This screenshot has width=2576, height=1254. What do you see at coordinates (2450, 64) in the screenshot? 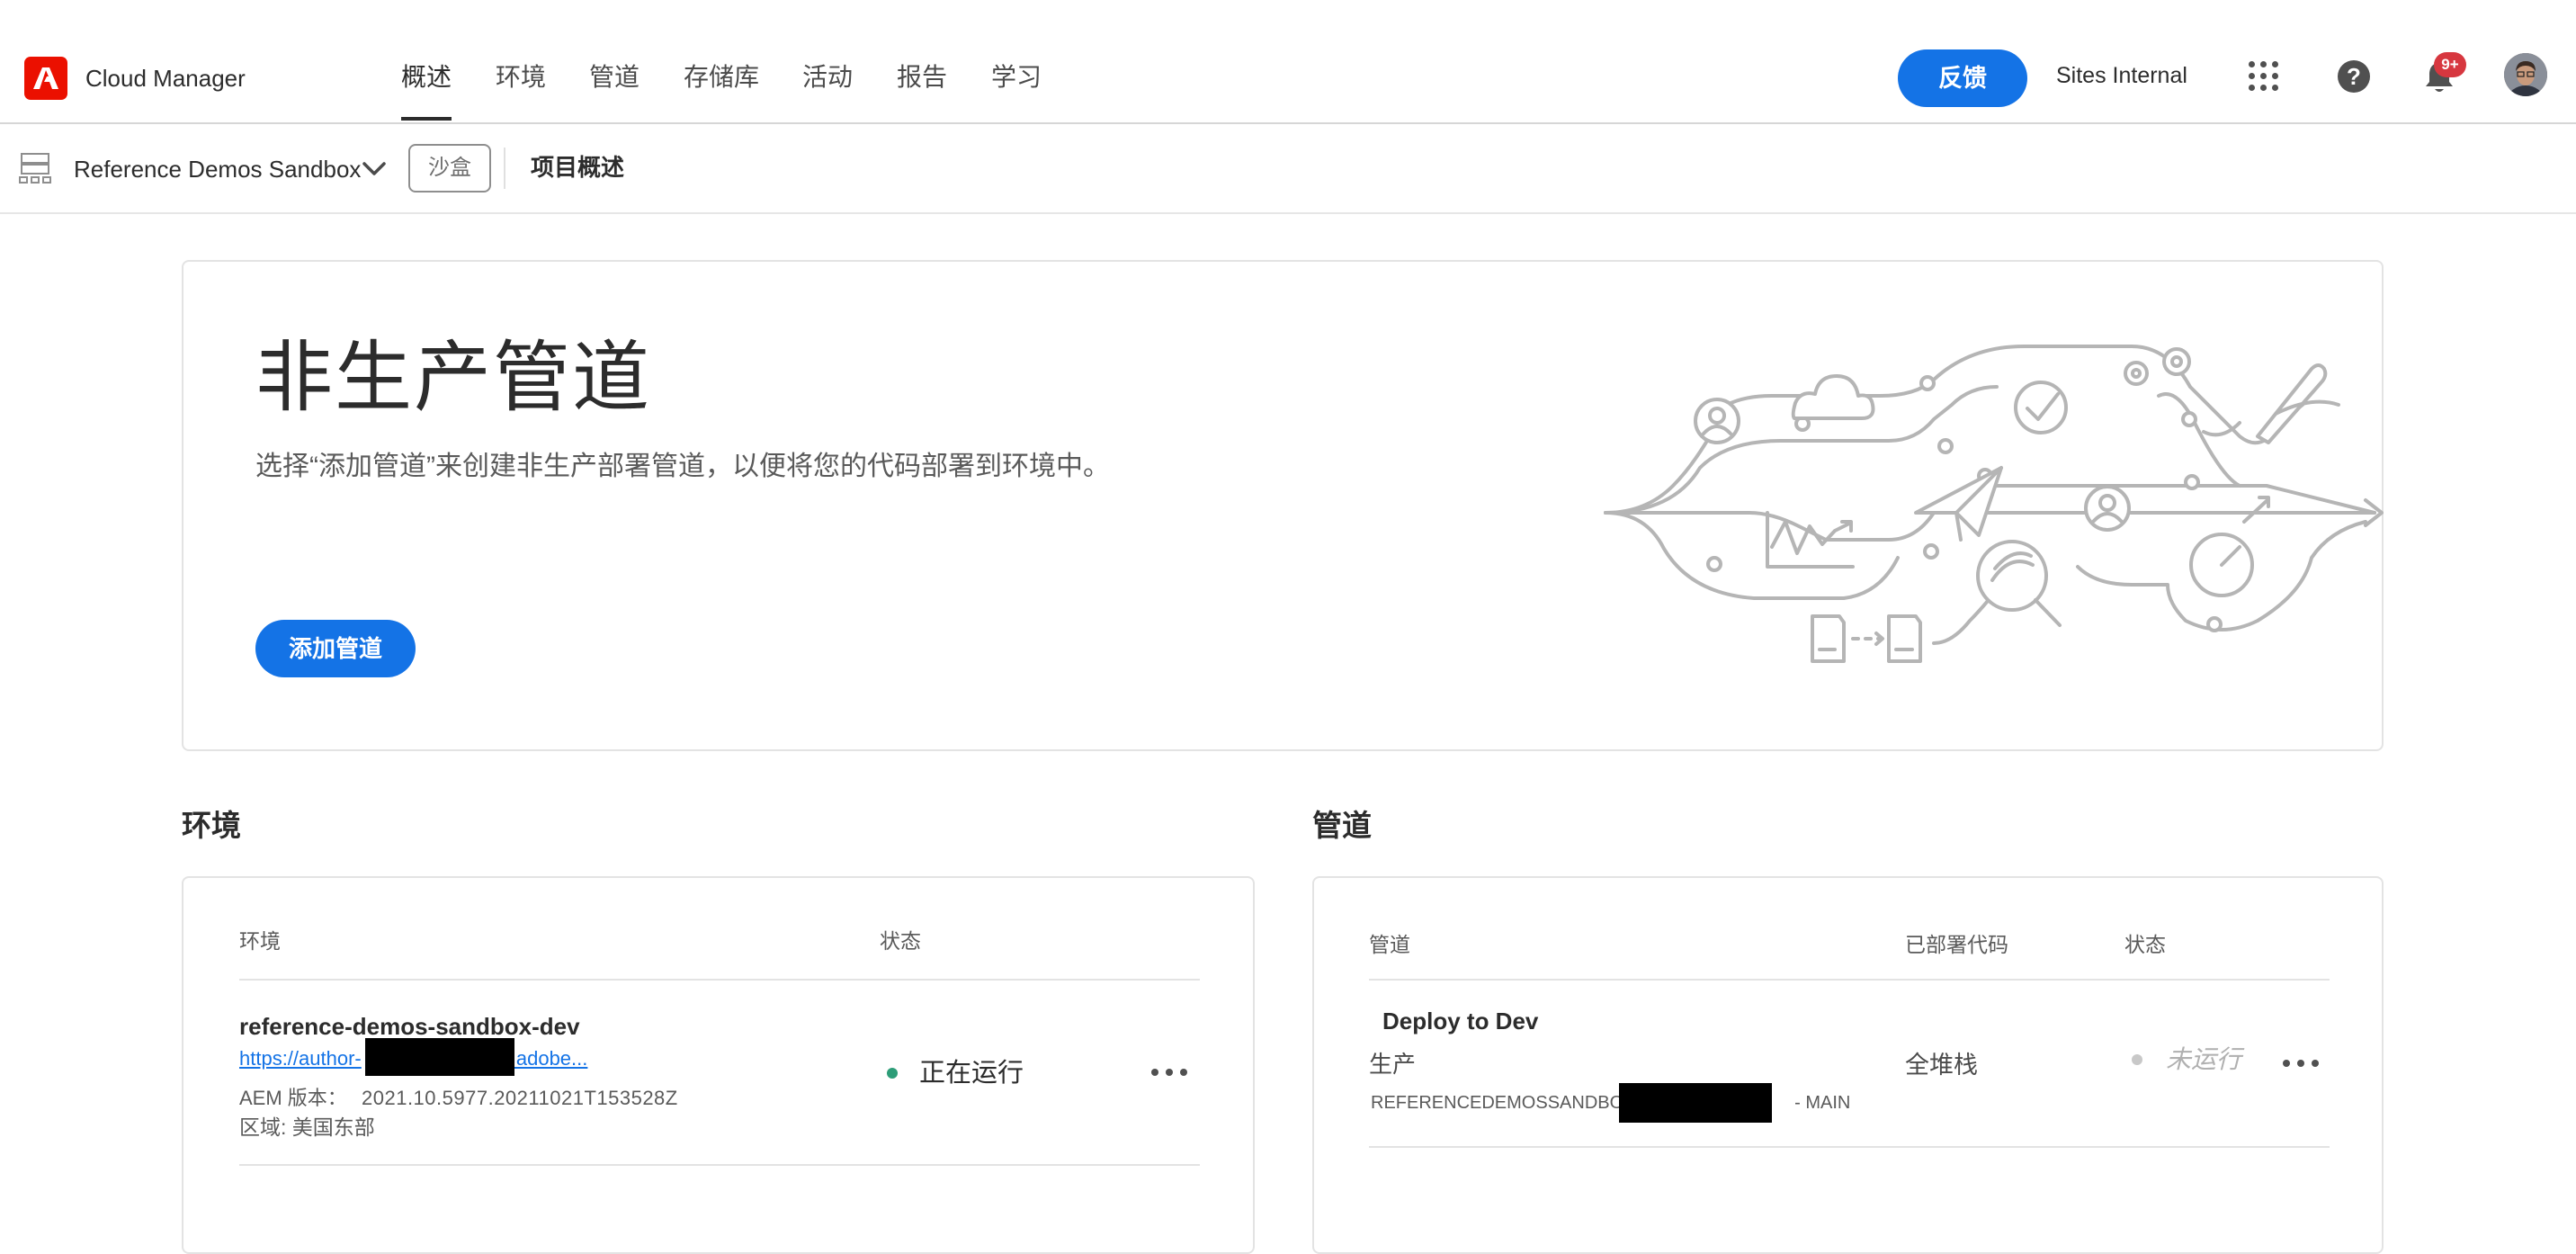
I see `notification-badge: 9+` at bounding box center [2450, 64].